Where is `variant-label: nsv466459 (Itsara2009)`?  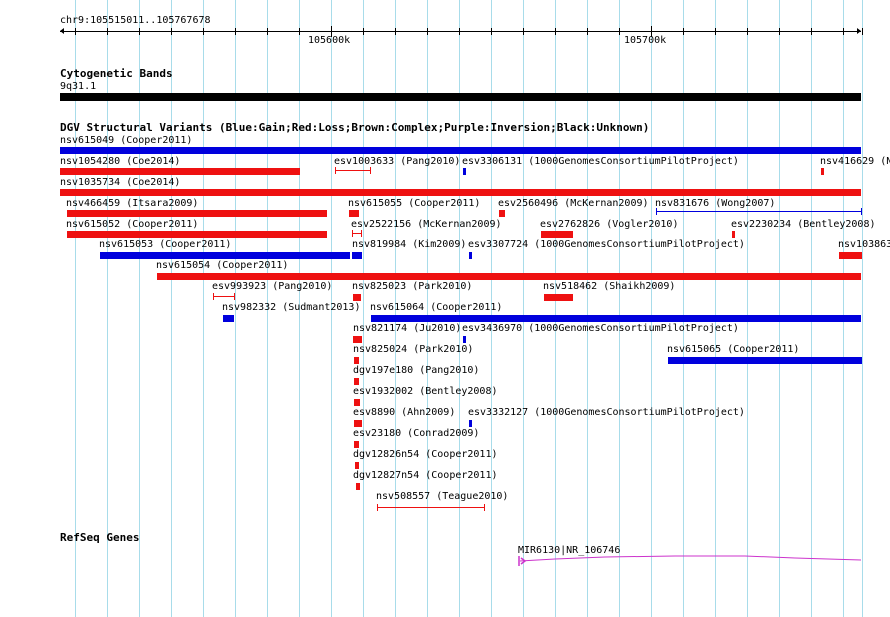
variant-label: nsv466459 (Itsara2009) is located at coordinates (132, 203).